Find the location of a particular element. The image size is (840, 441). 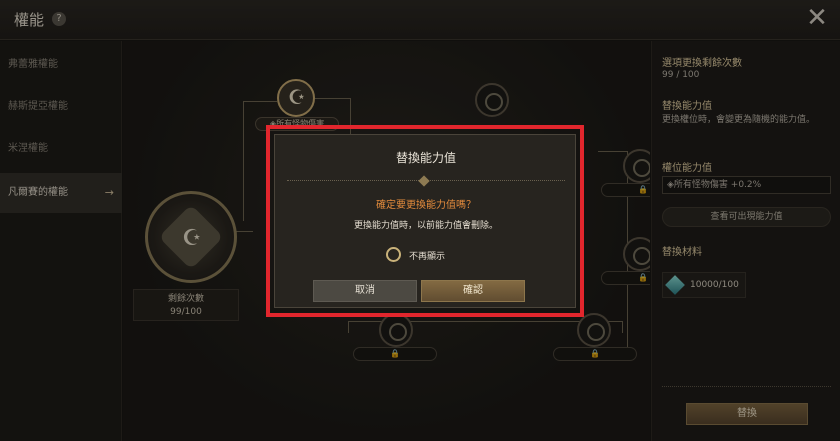

diamond-icon is located at coordinates (424, 181).